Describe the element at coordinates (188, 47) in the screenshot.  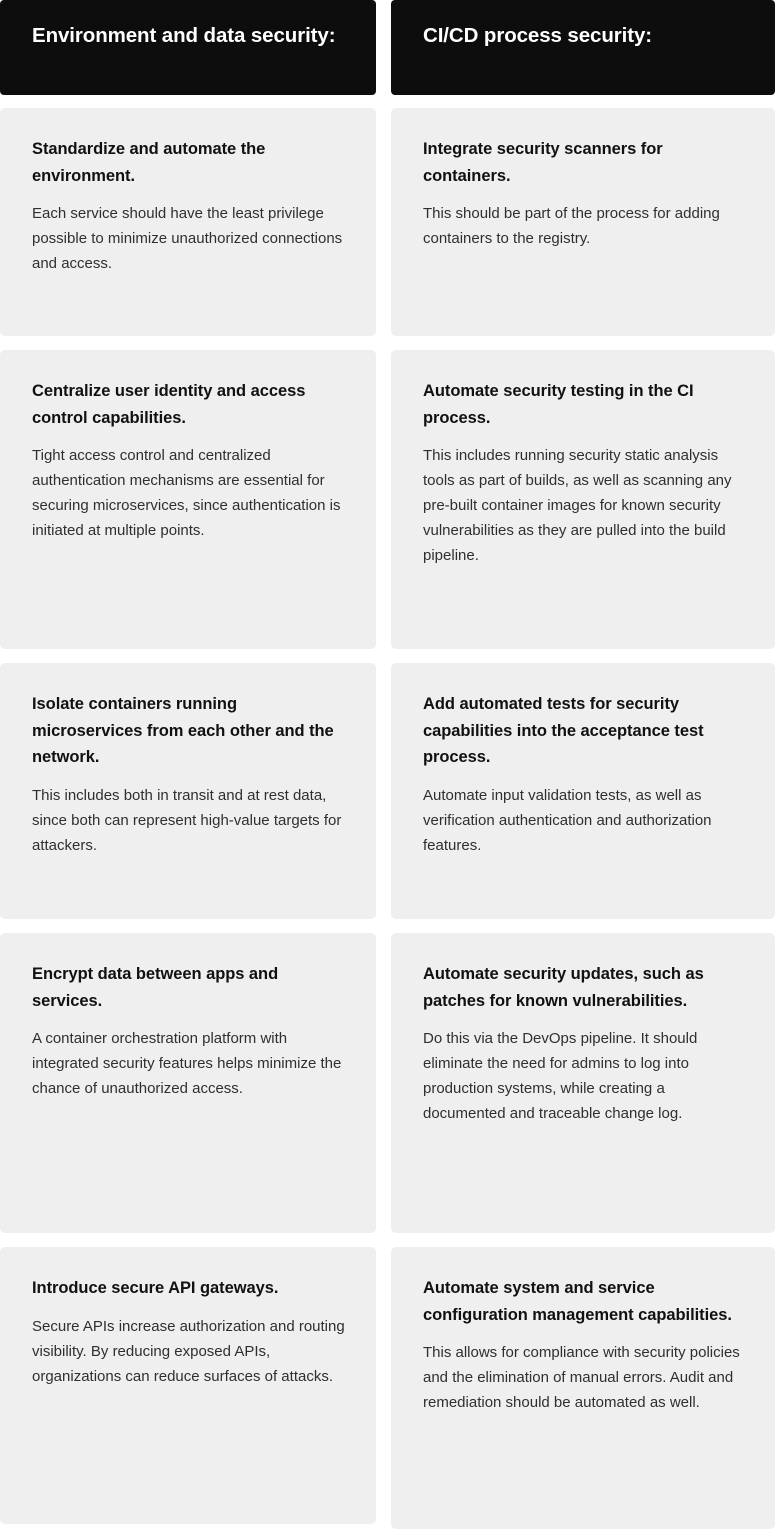
I see `column-header-environment-and-data-security: Environment and data security:` at that location.